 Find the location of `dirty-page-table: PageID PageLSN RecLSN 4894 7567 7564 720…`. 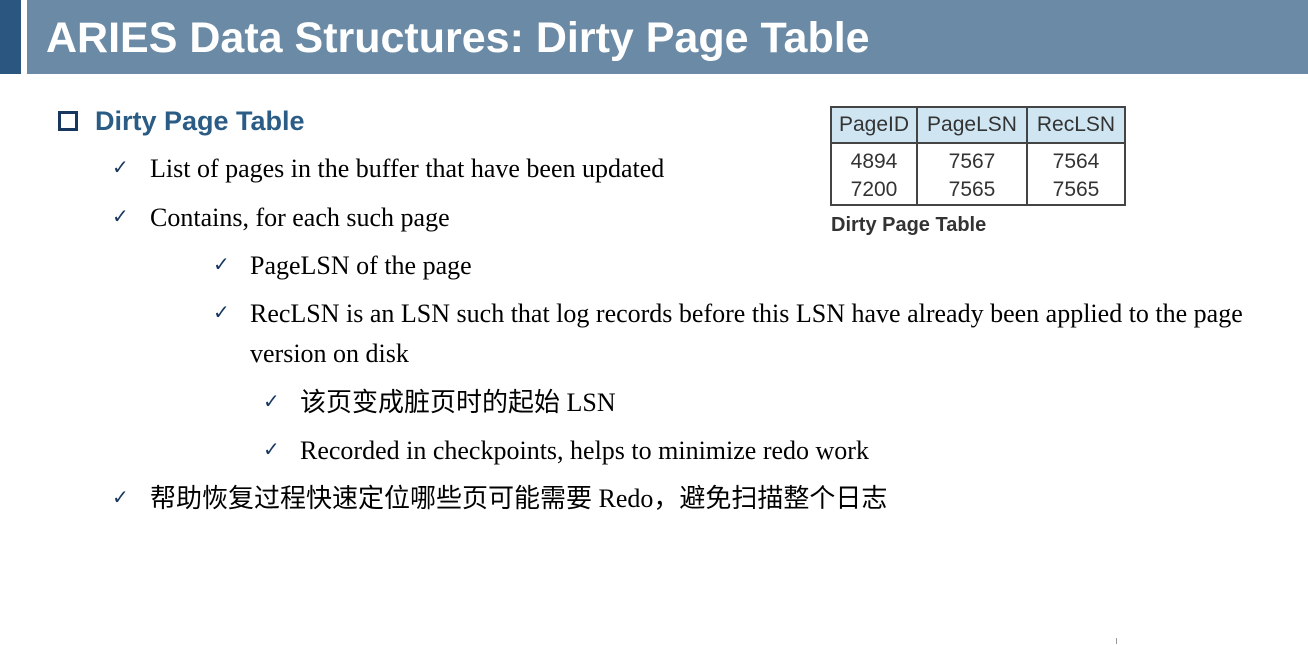

dirty-page-table: PageID PageLSN RecLSN 4894 7567 7564 720… is located at coordinates (978, 156).